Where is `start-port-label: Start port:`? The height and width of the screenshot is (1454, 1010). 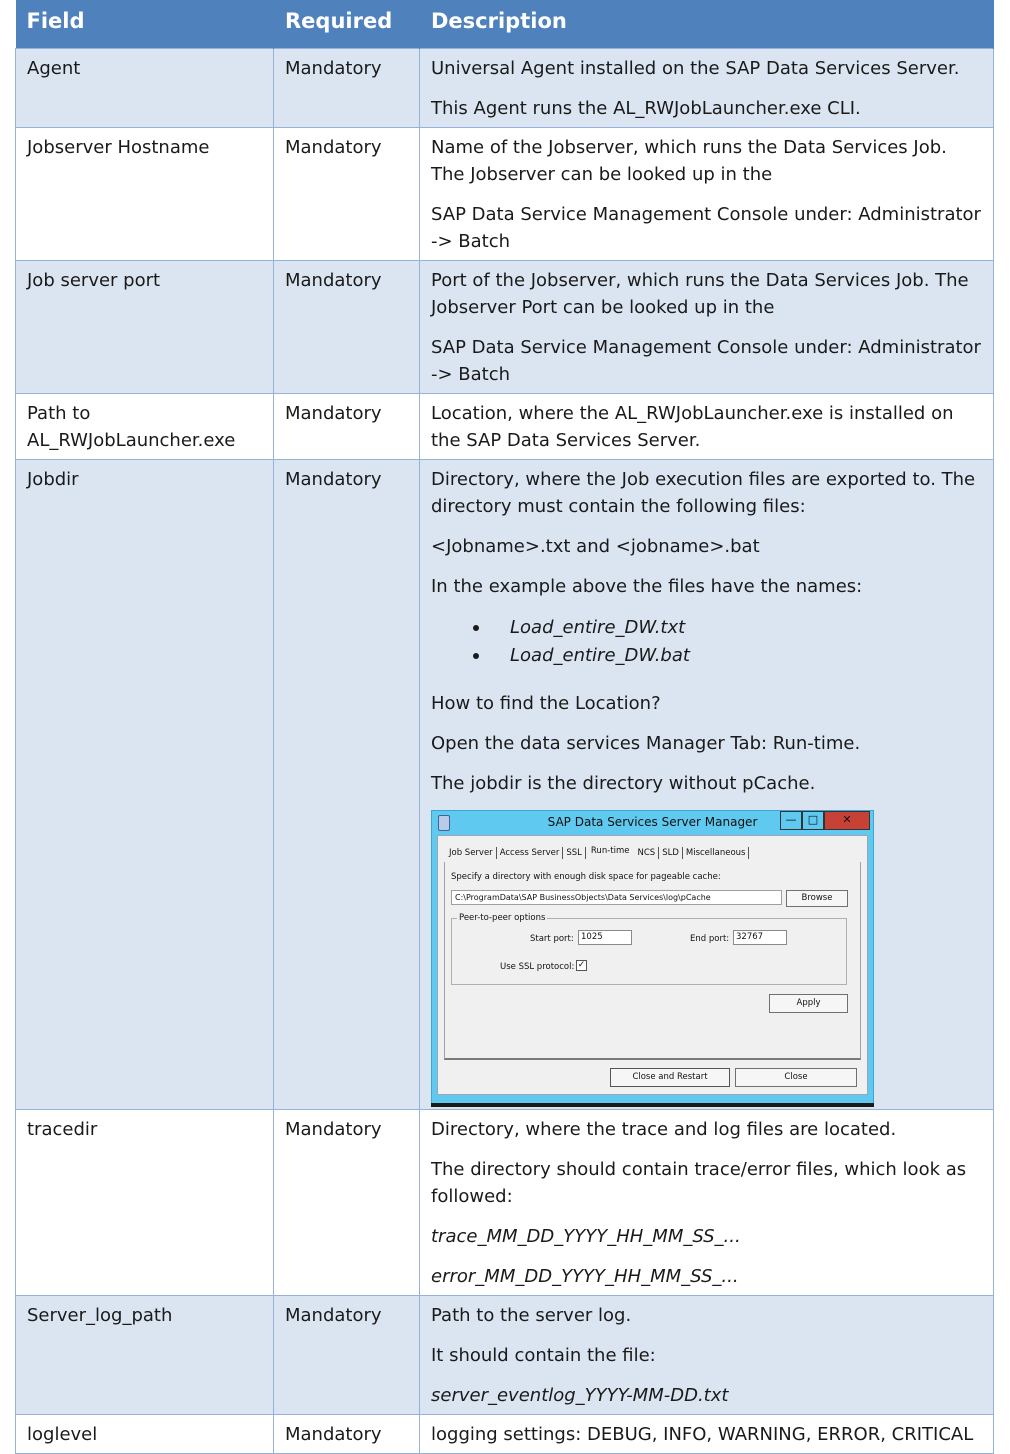
start-port-label: Start port: is located at coordinates (552, 939).